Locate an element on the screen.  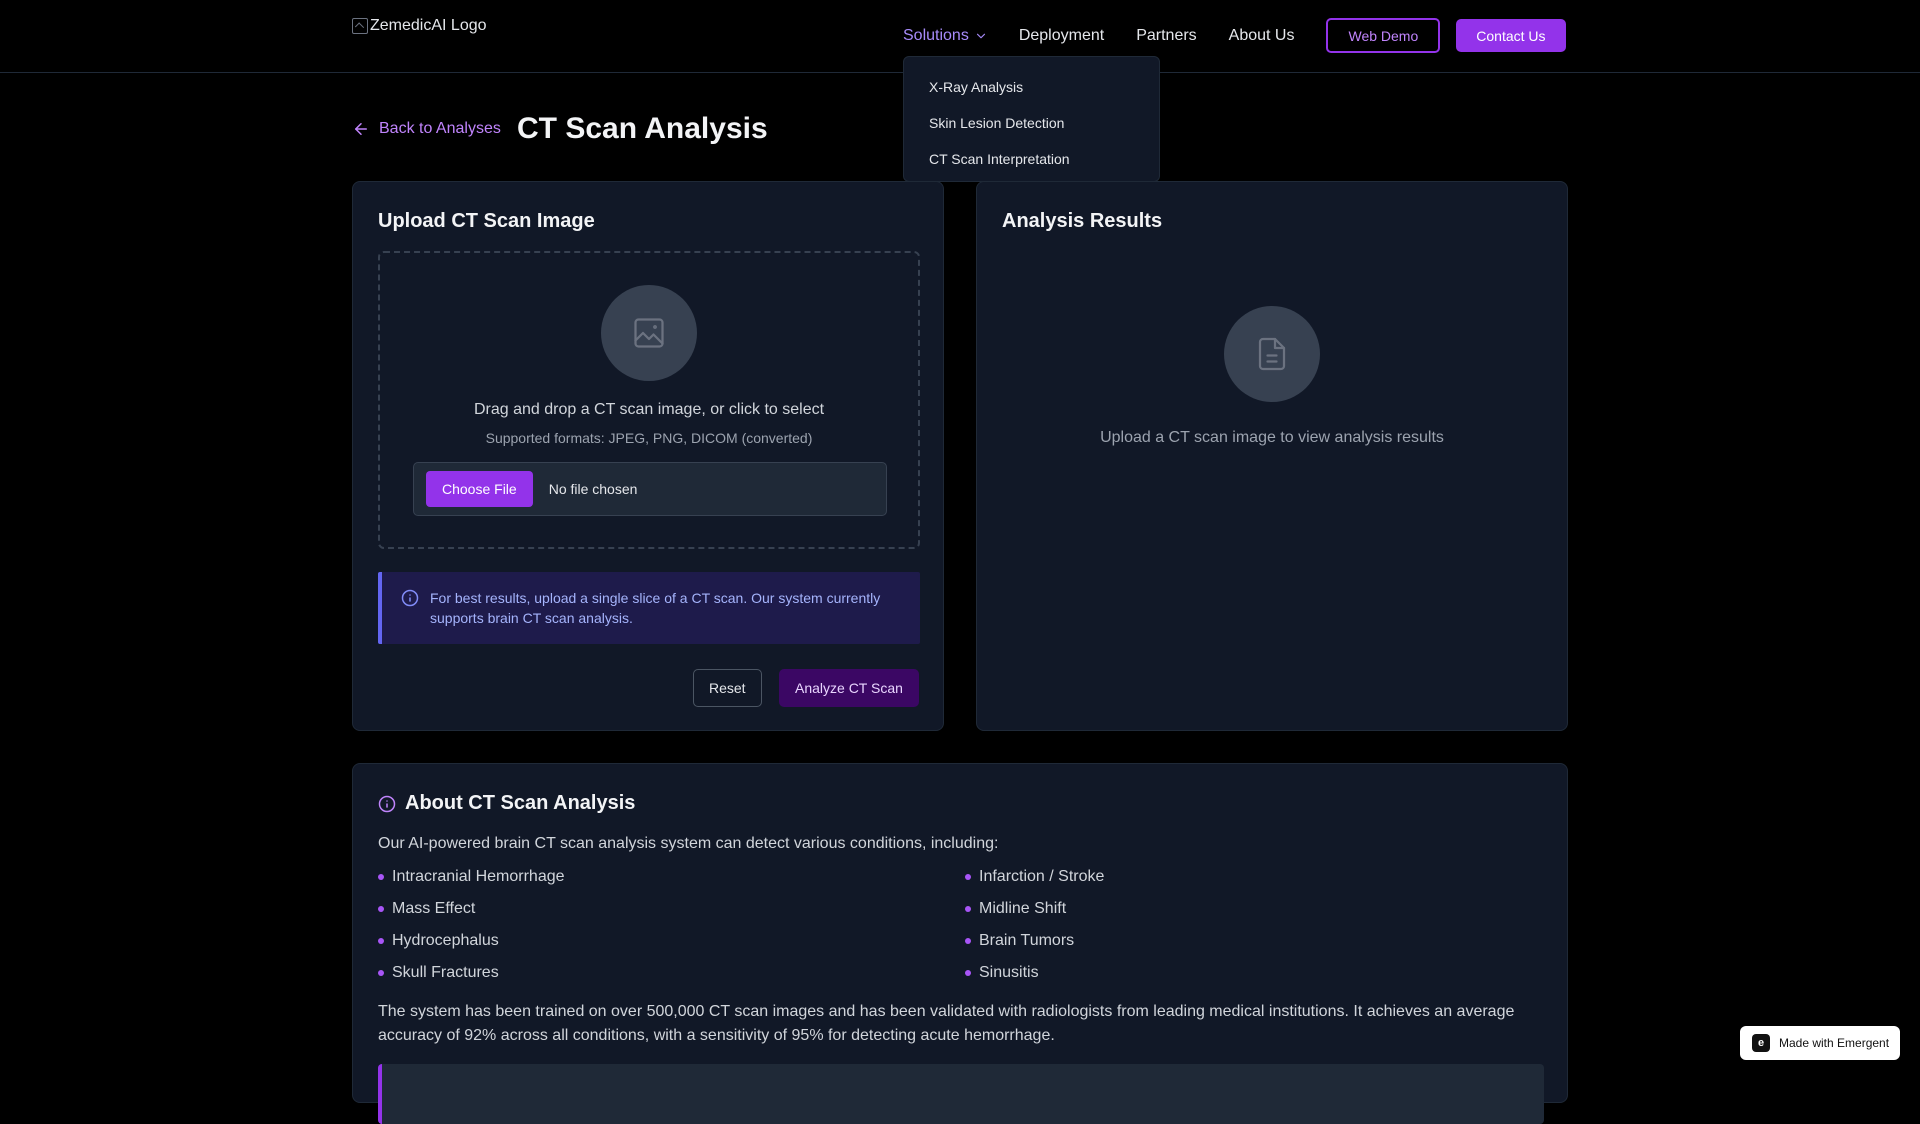
document-placeholder-circle is located at coordinates (1272, 354).